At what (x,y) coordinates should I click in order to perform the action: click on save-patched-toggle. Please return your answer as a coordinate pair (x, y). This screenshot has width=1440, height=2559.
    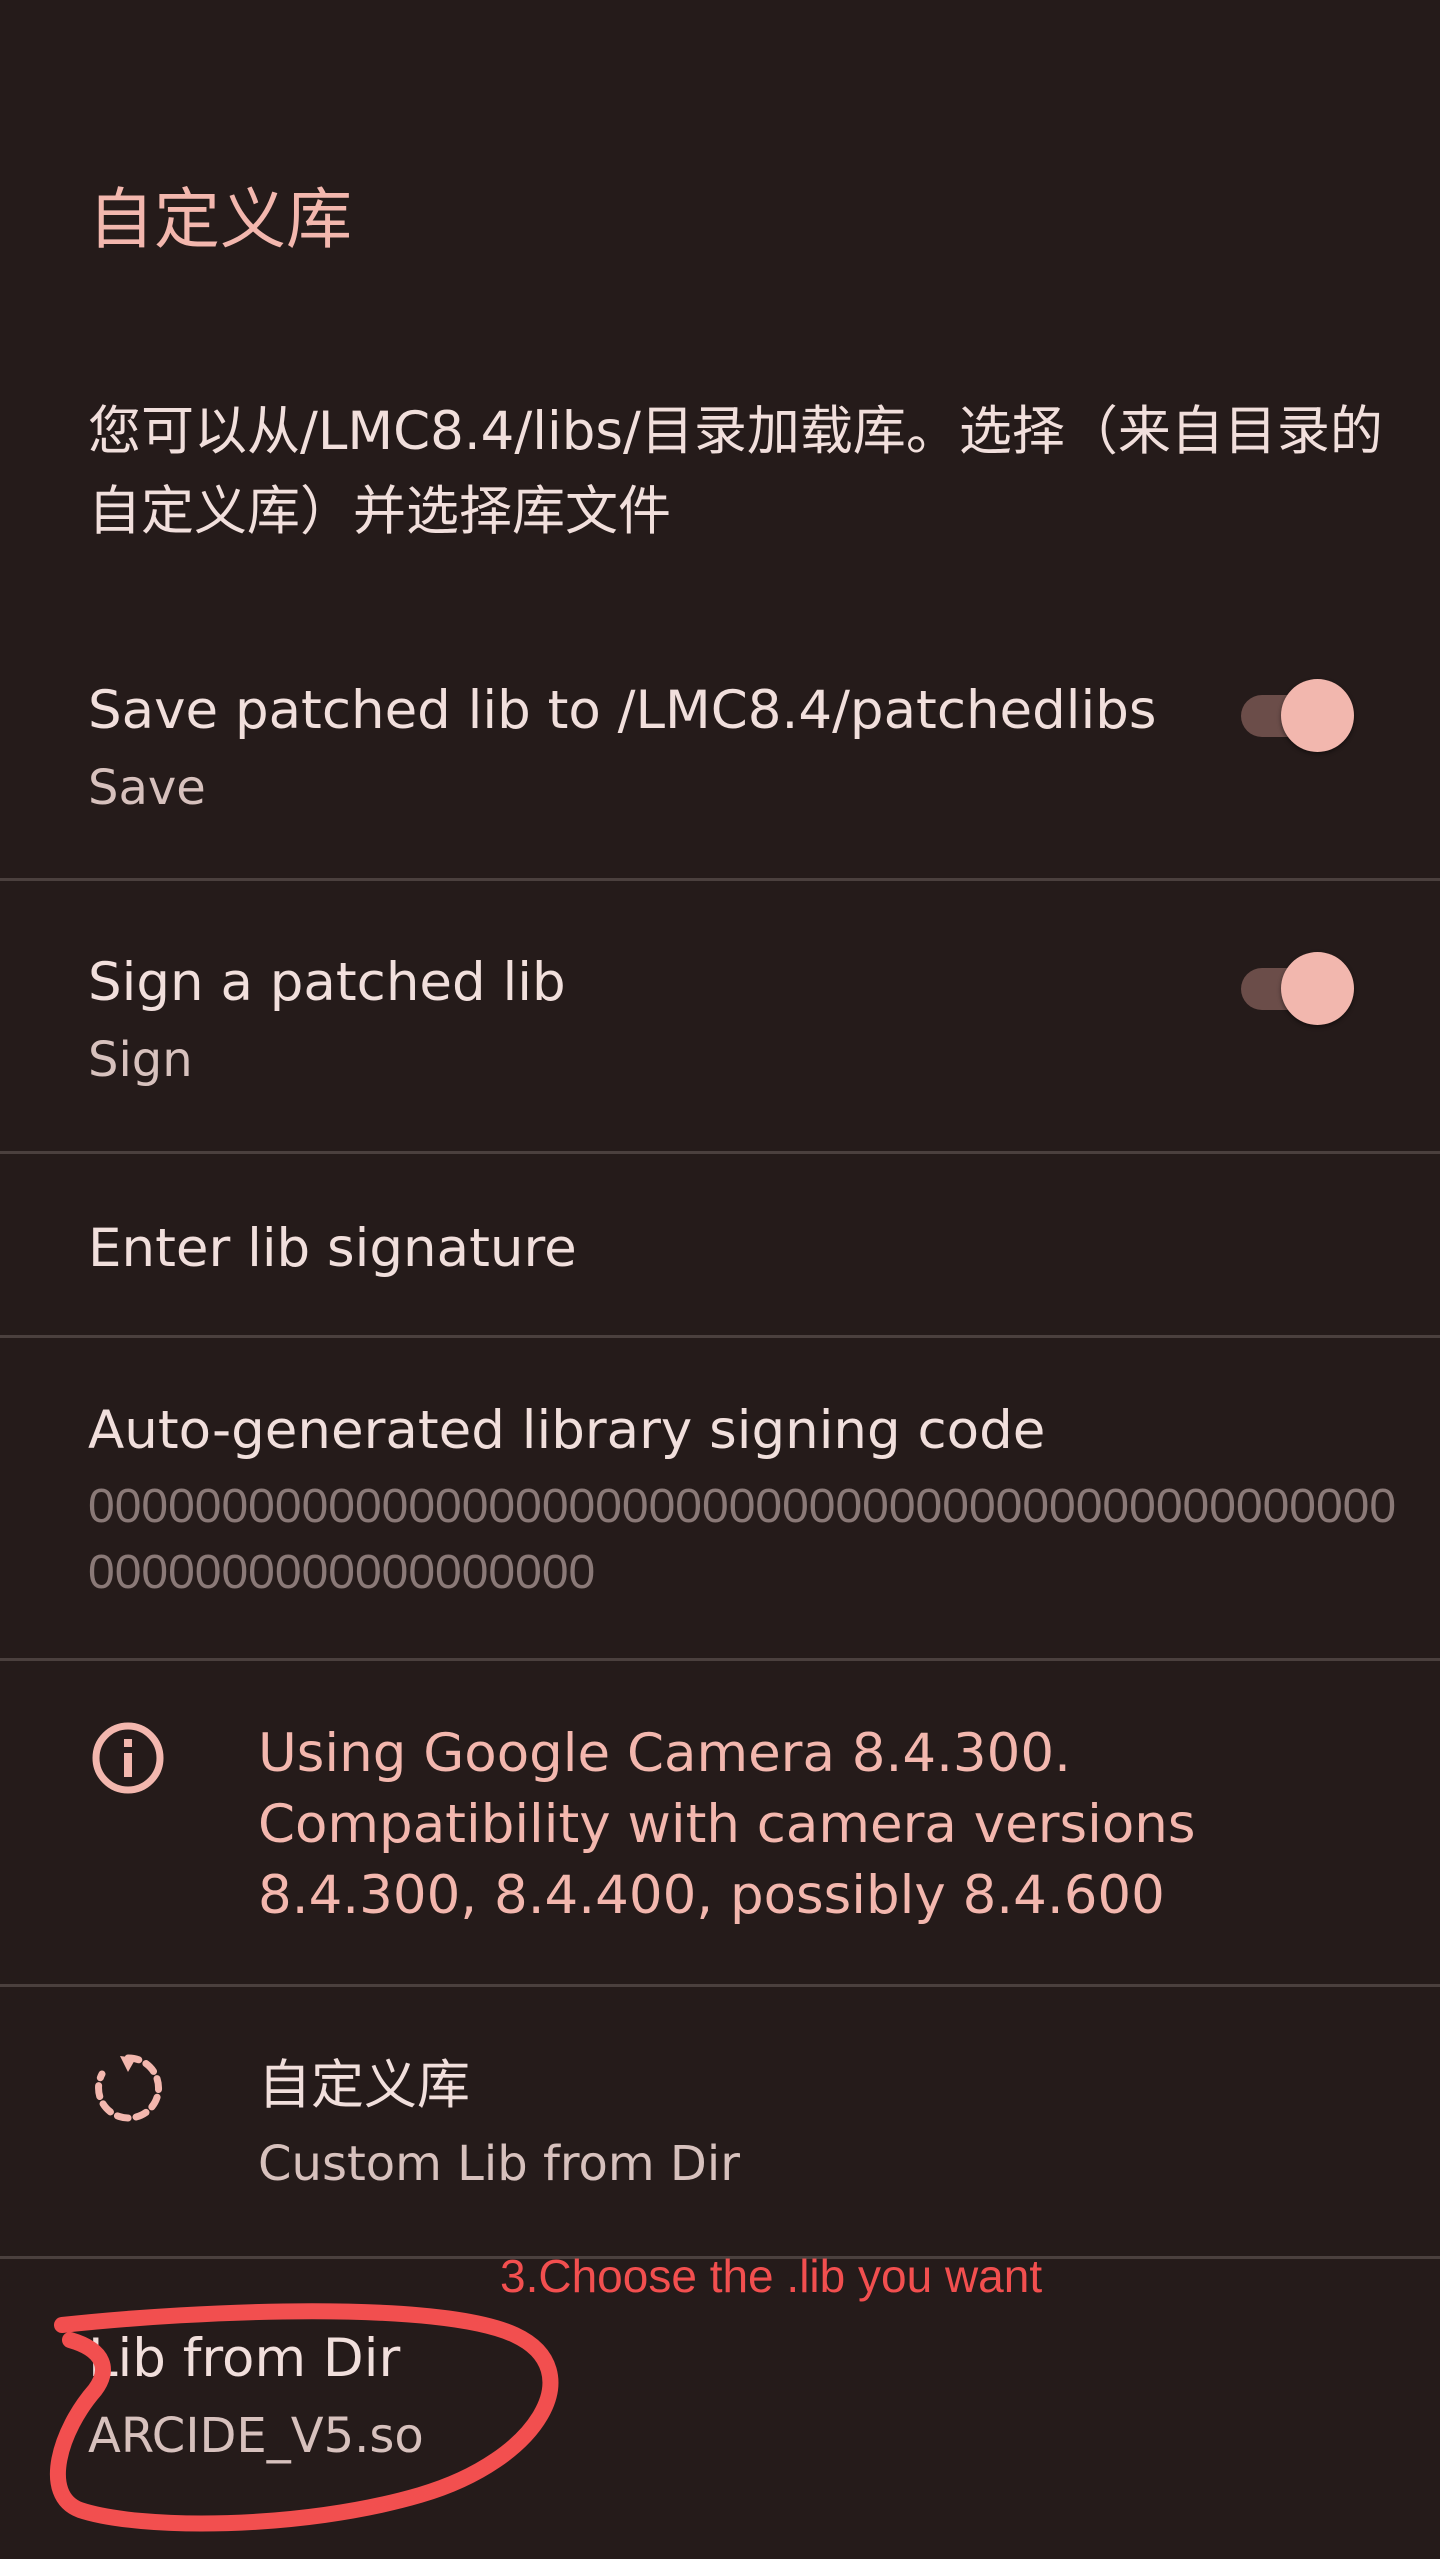
    Looking at the image, I should click on (1297, 715).